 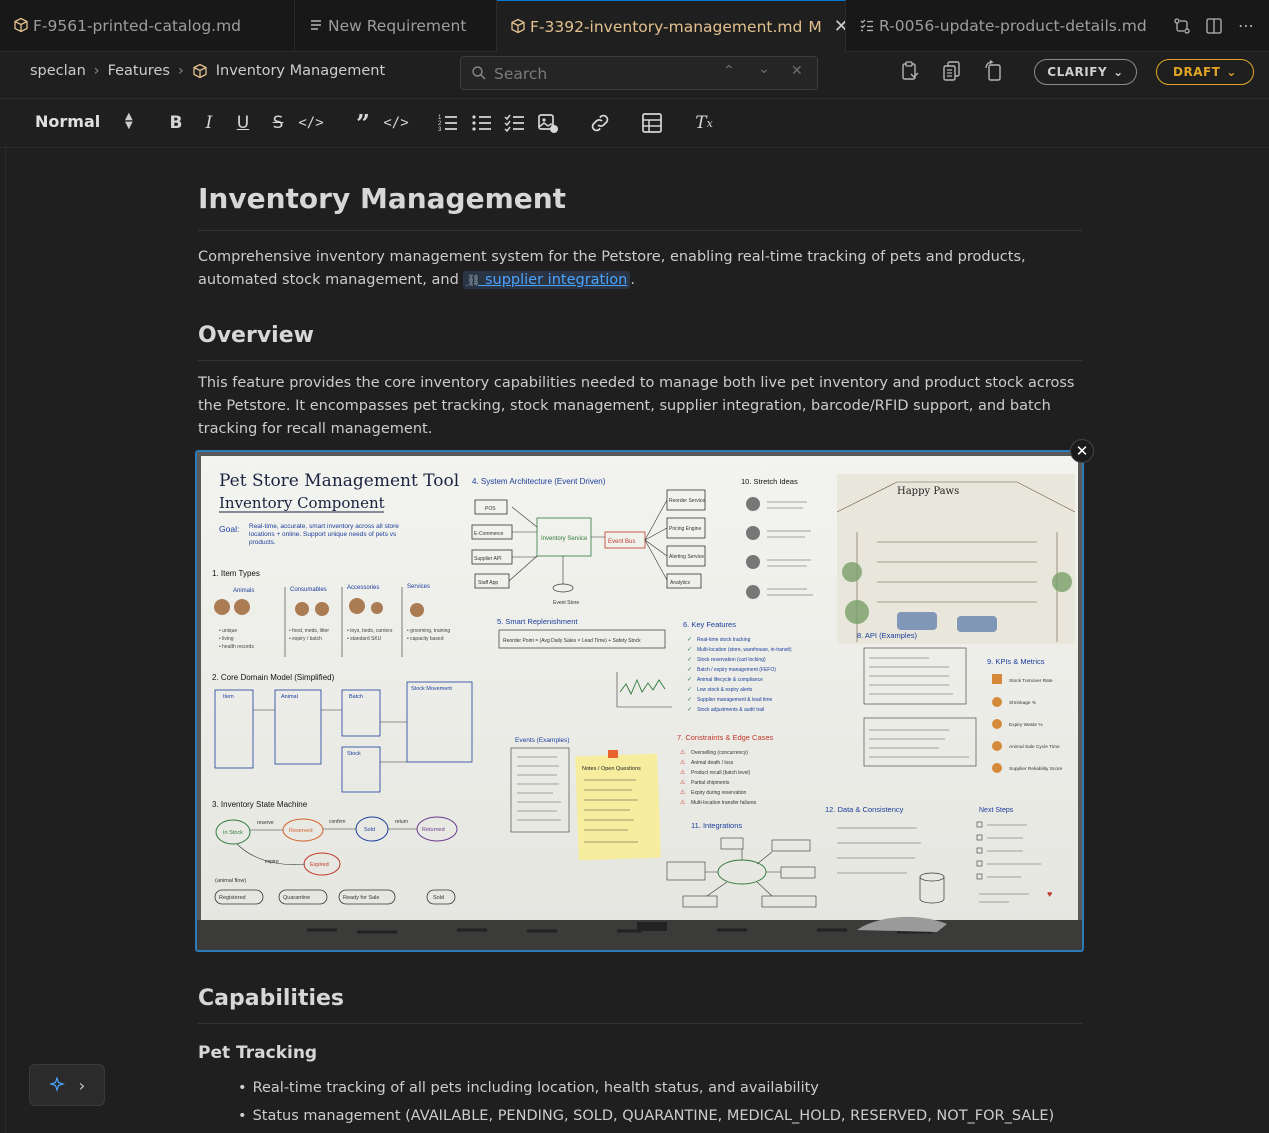 I want to click on feature-item: Supplier management & lead time, so click(x=735, y=700).